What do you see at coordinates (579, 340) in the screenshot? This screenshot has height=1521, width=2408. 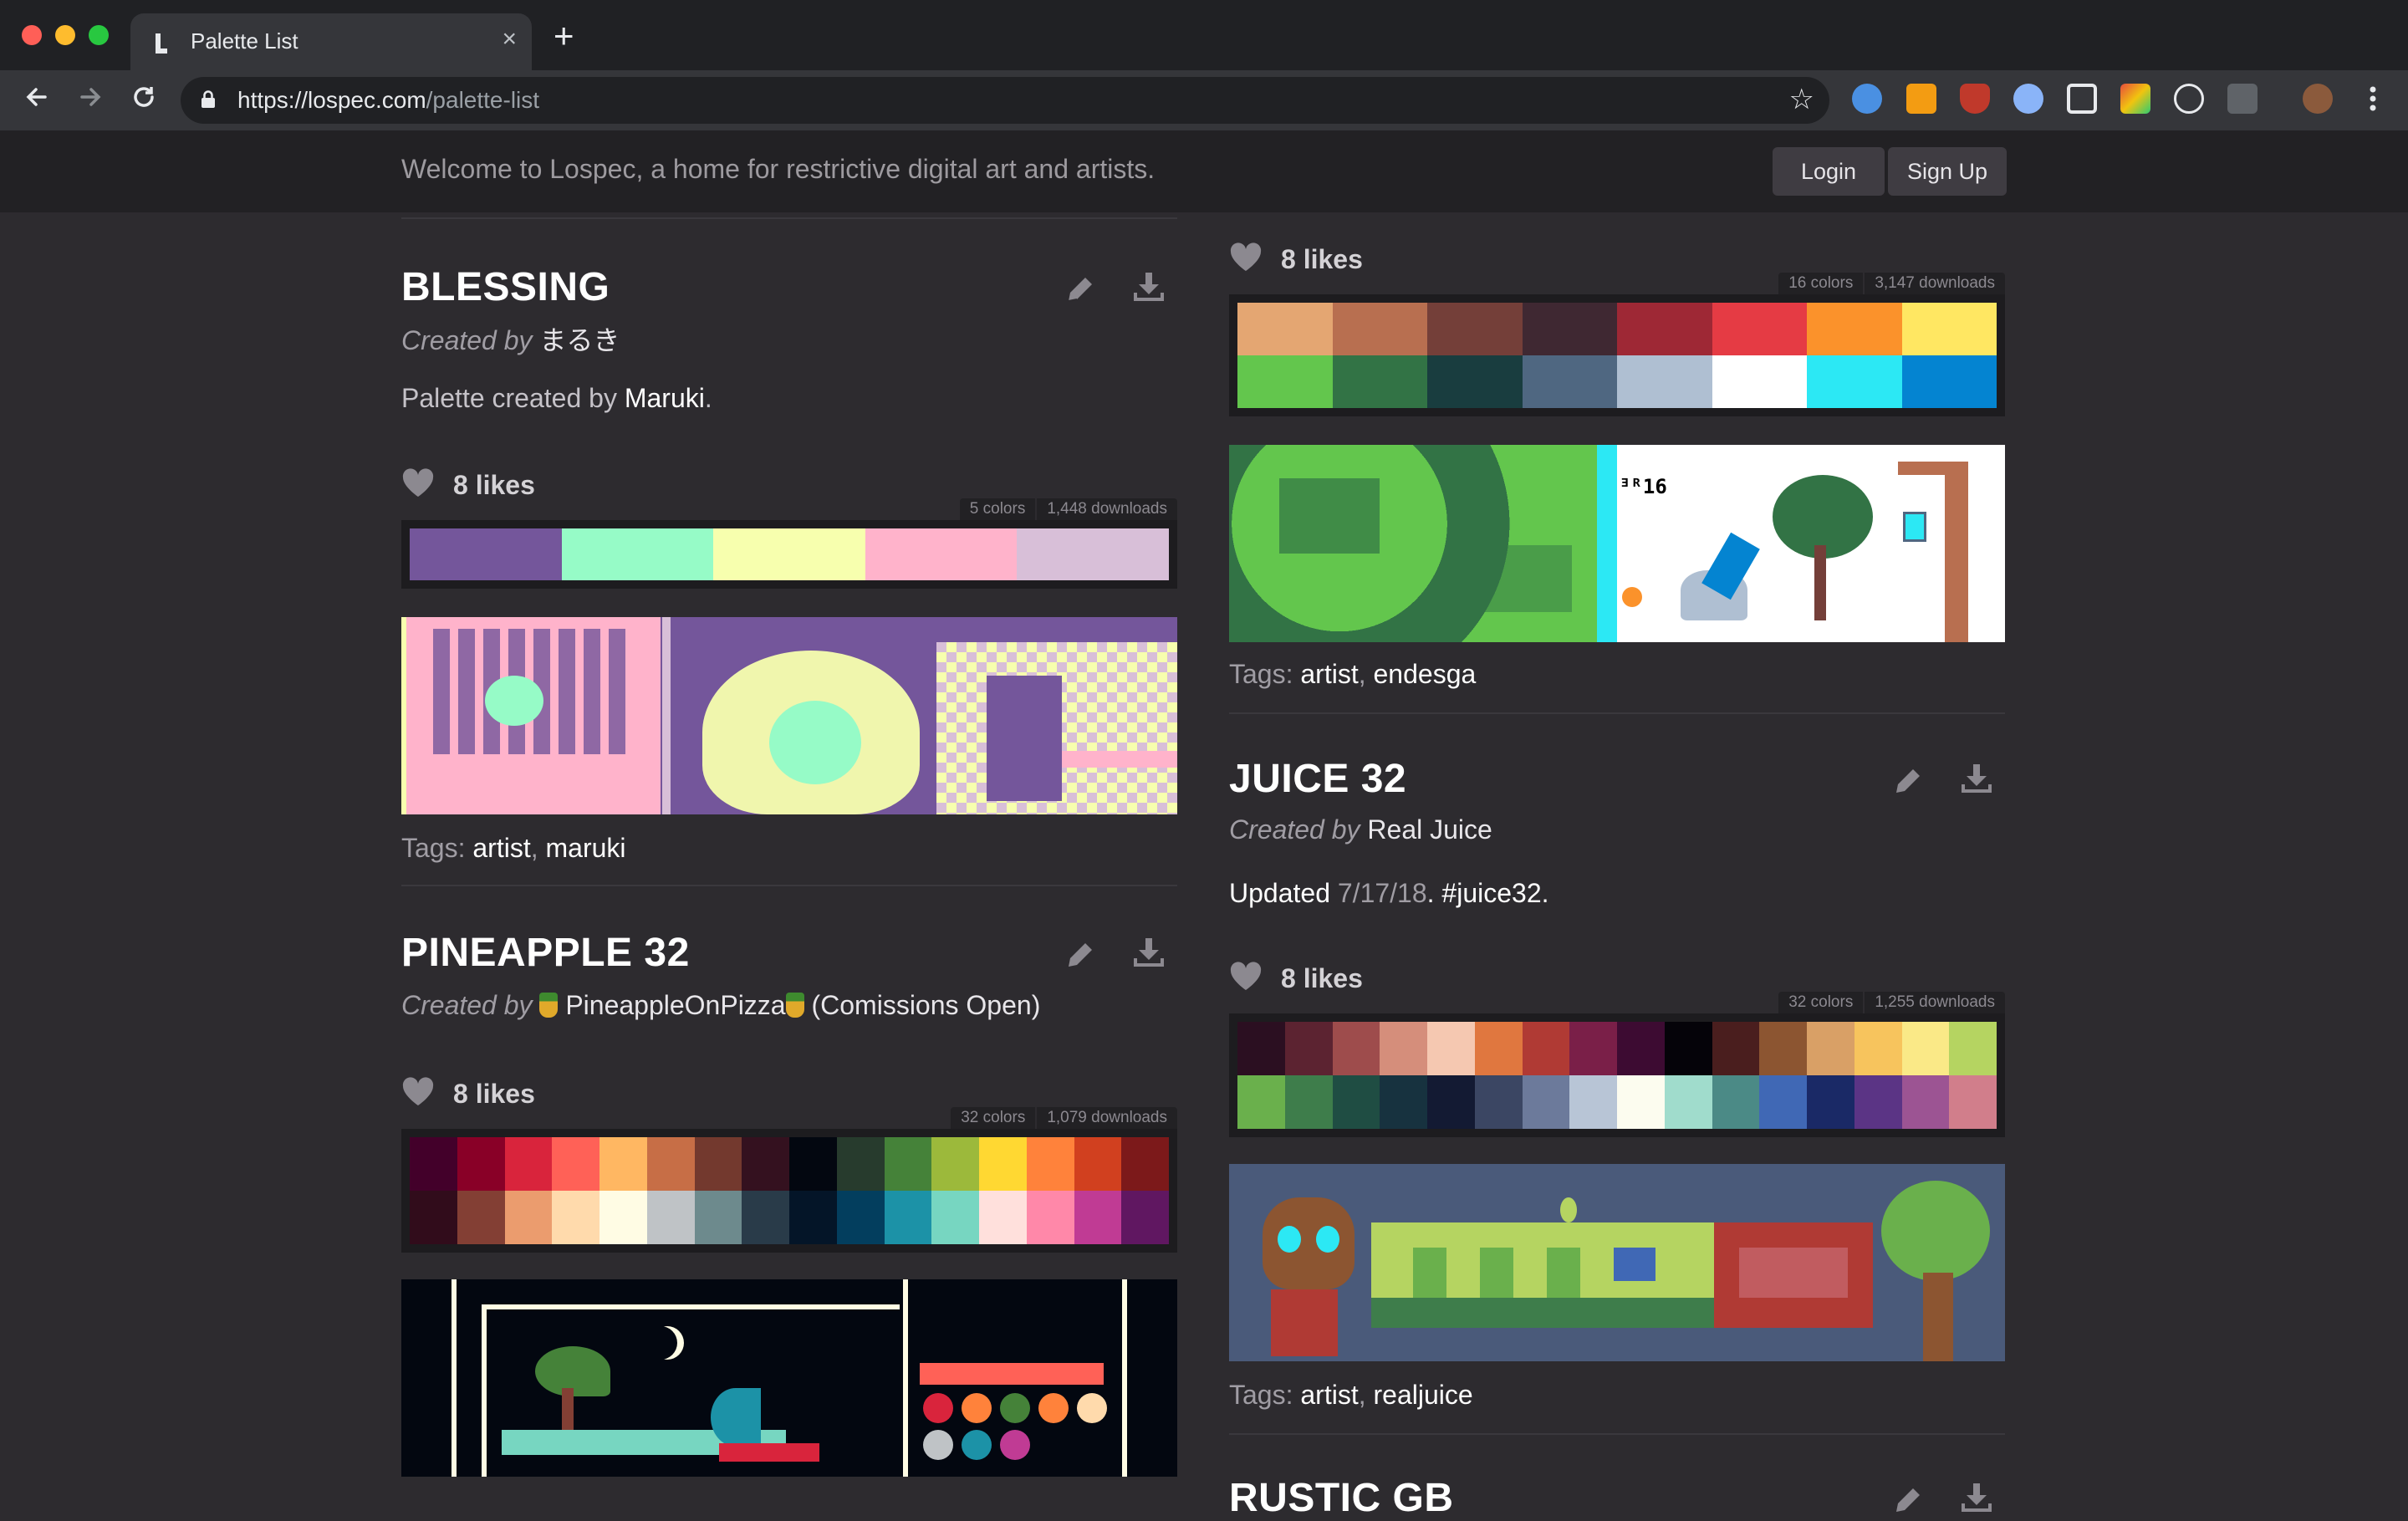 I see `author-link: まるき` at bounding box center [579, 340].